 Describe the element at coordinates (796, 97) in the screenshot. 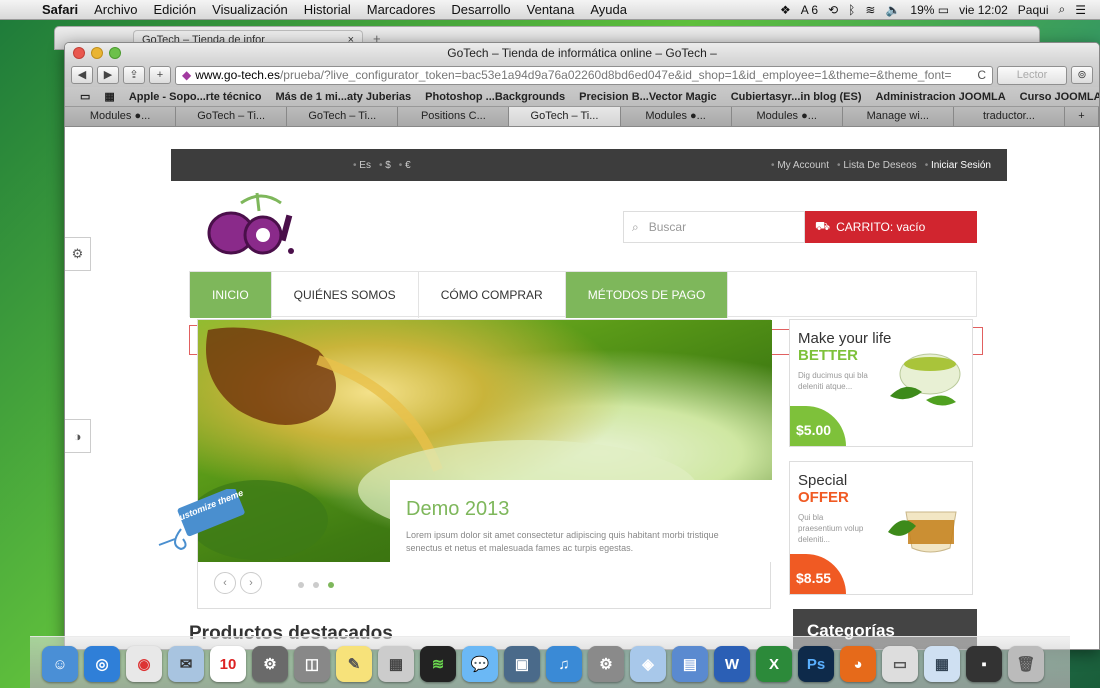

I see `bookmark-item: Cubiertasyr...in blog (ES)` at that location.